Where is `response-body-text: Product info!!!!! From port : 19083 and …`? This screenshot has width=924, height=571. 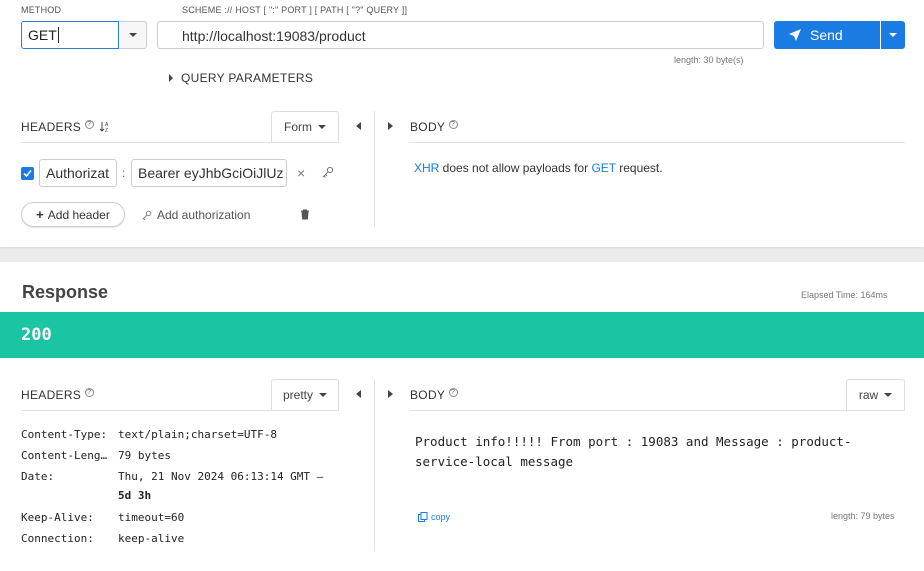 response-body-text: Product info!!!!! From port : 19083 and … is located at coordinates (633, 451).